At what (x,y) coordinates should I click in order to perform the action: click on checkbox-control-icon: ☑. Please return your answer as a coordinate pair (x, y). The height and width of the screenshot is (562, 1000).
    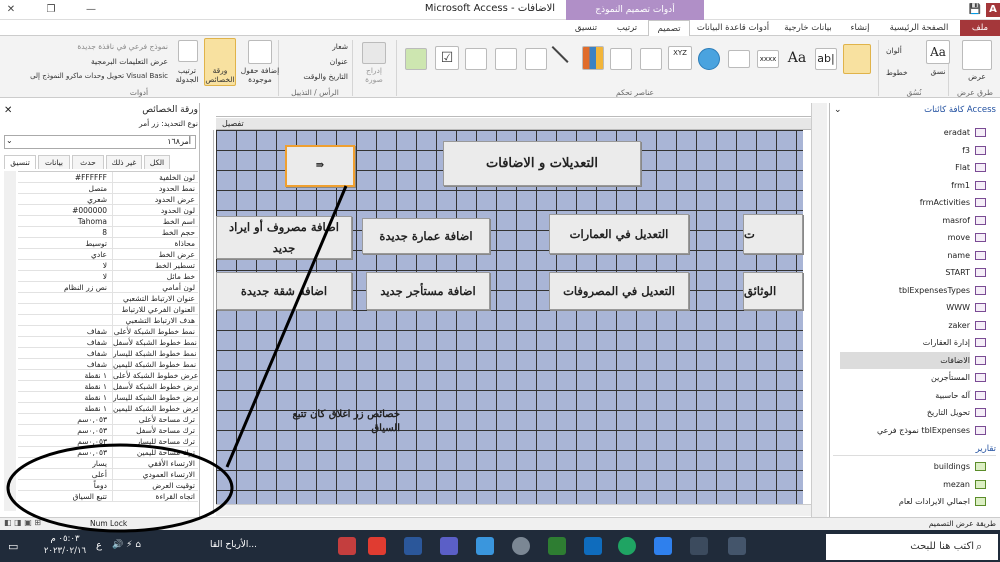
    Looking at the image, I should click on (447, 58).